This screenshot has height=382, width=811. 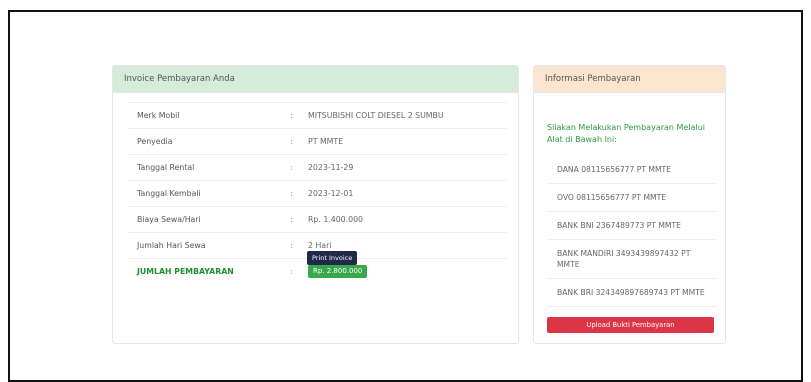 What do you see at coordinates (331, 167) in the screenshot?
I see `row-value: 2023-11-29` at bounding box center [331, 167].